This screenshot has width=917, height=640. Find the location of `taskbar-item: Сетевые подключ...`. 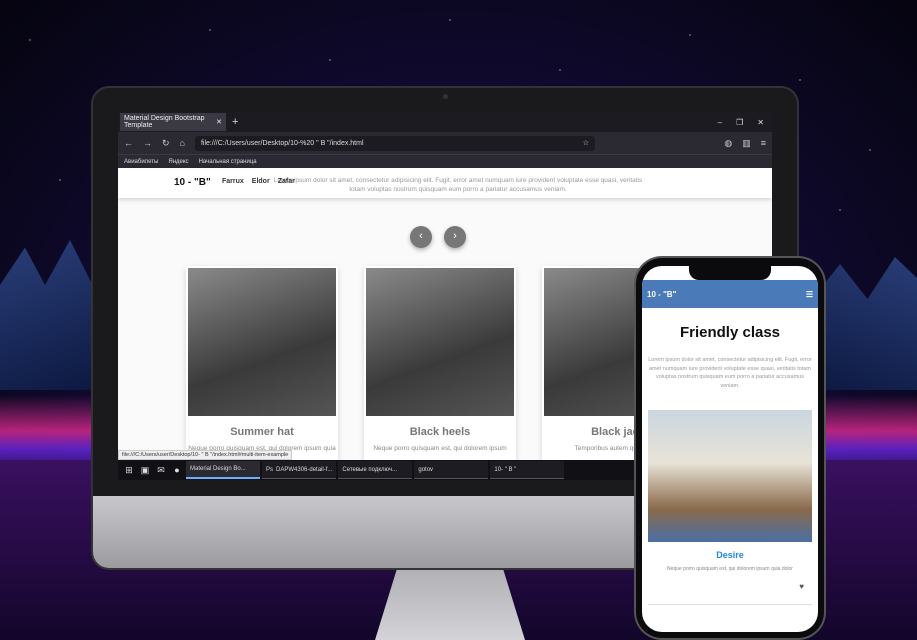

taskbar-item: Сетевые подключ... is located at coordinates (375, 470).